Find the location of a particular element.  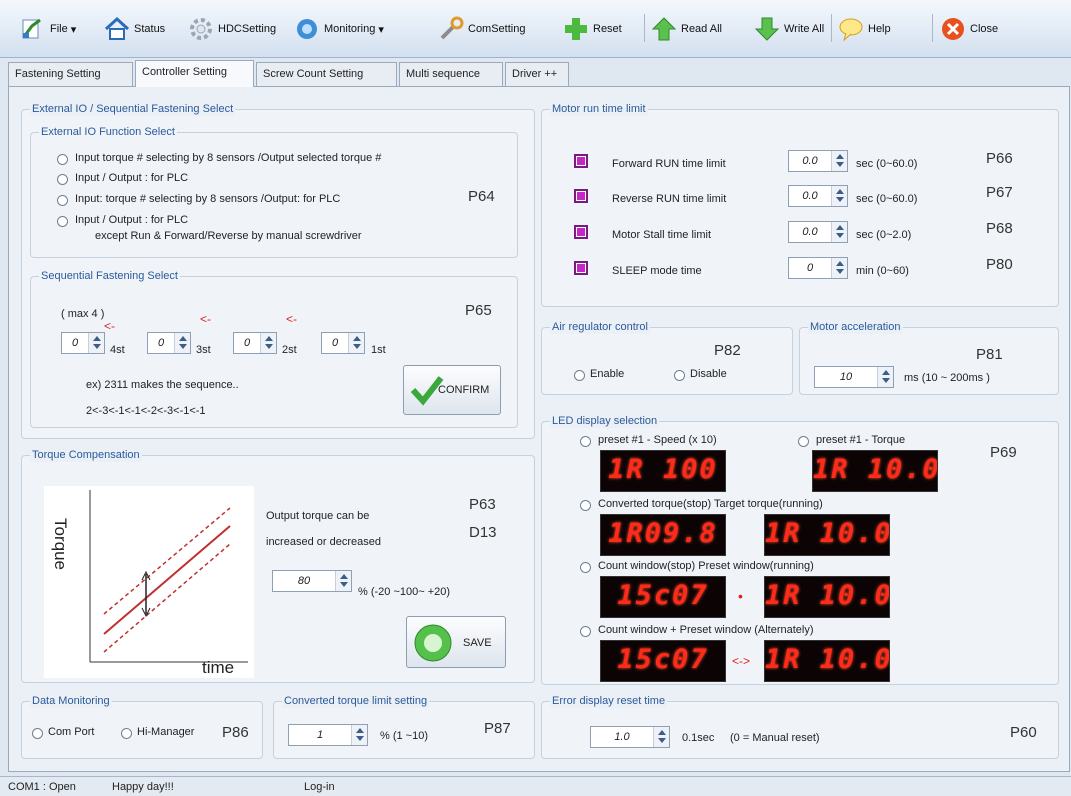

param-code: P87 is located at coordinates (497, 728).